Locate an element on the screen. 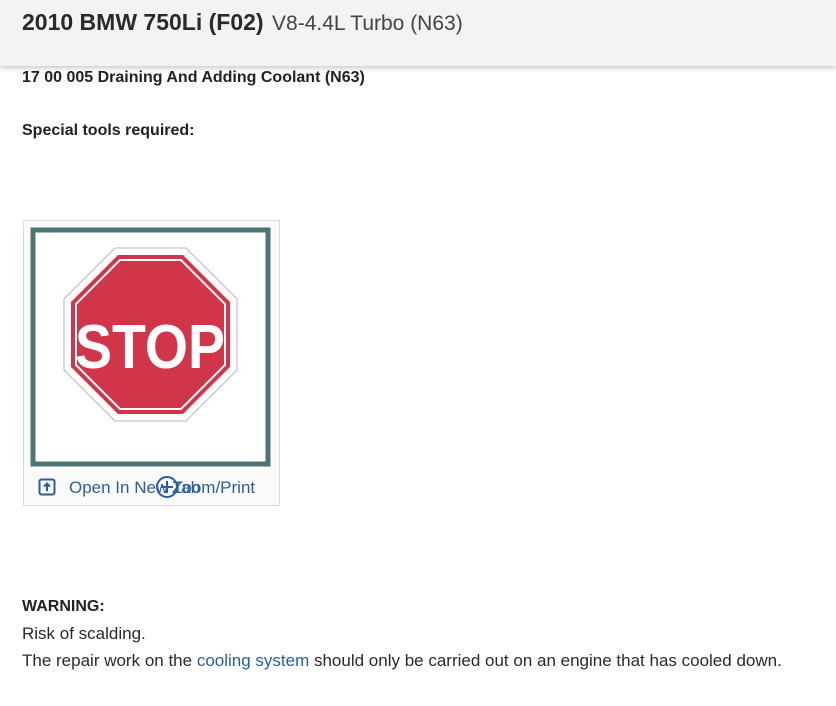 The image size is (836, 706). engine-name: V8-4.4L Turbo (N63) is located at coordinates (367, 23).